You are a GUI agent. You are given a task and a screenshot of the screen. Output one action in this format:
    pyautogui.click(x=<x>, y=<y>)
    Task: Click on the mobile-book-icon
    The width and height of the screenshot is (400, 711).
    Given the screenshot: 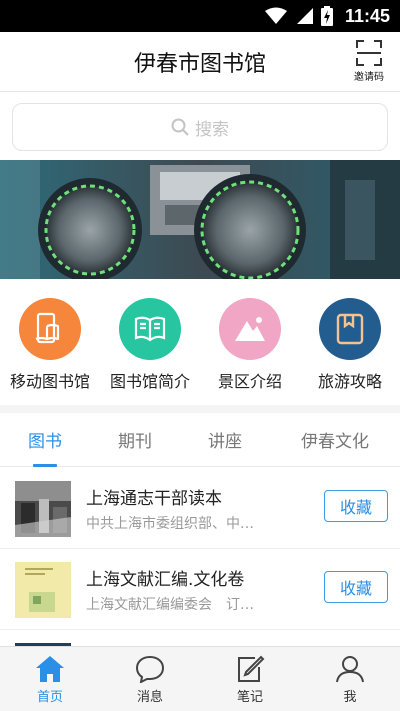 What is the action you would take?
    pyautogui.click(x=47, y=328)
    